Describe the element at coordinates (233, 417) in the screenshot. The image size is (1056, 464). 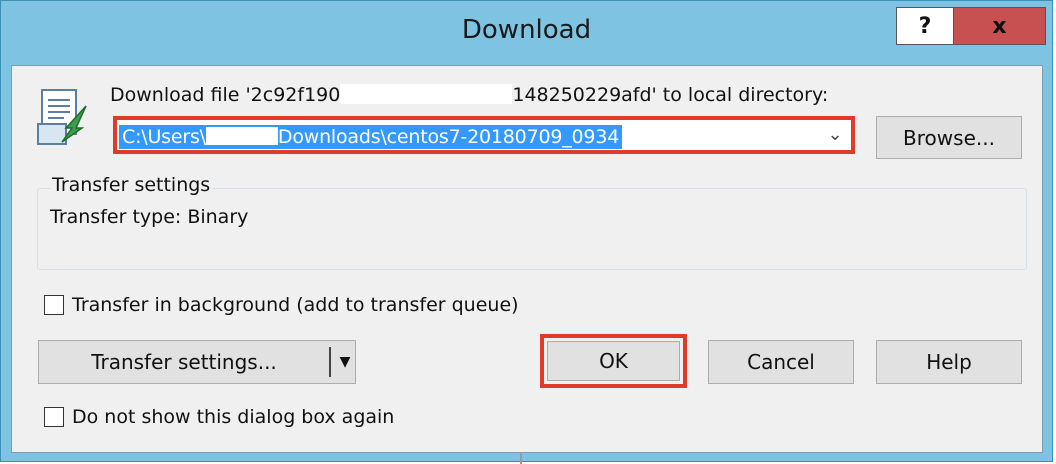
I see `dont-show-again-label: Do not show this dialog box again` at that location.